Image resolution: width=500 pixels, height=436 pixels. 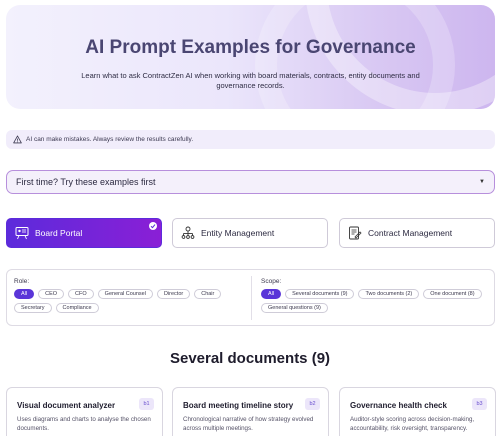 What do you see at coordinates (389, 294) in the screenshot?
I see `scope-chip-two-documents: Two documents (2)` at bounding box center [389, 294].